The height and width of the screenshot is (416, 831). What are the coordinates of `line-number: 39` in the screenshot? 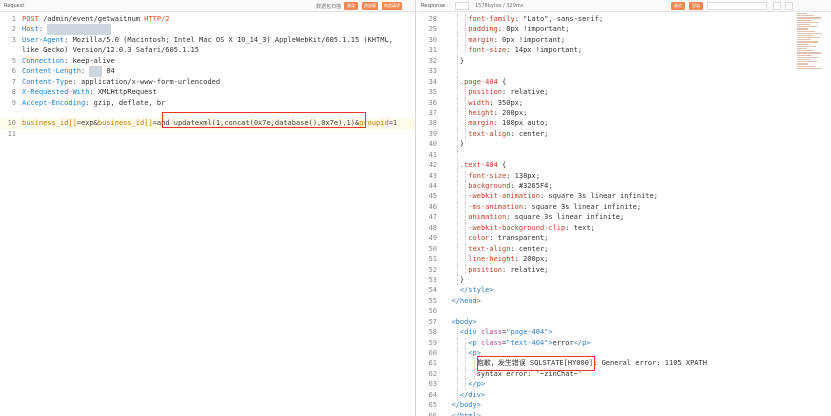 It's located at (432, 133).